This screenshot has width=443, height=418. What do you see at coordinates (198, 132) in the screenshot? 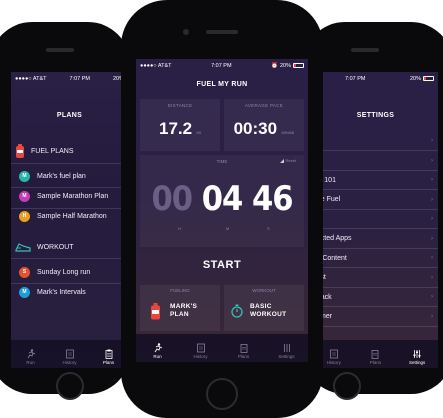
I see `distance-unit: MI` at bounding box center [198, 132].